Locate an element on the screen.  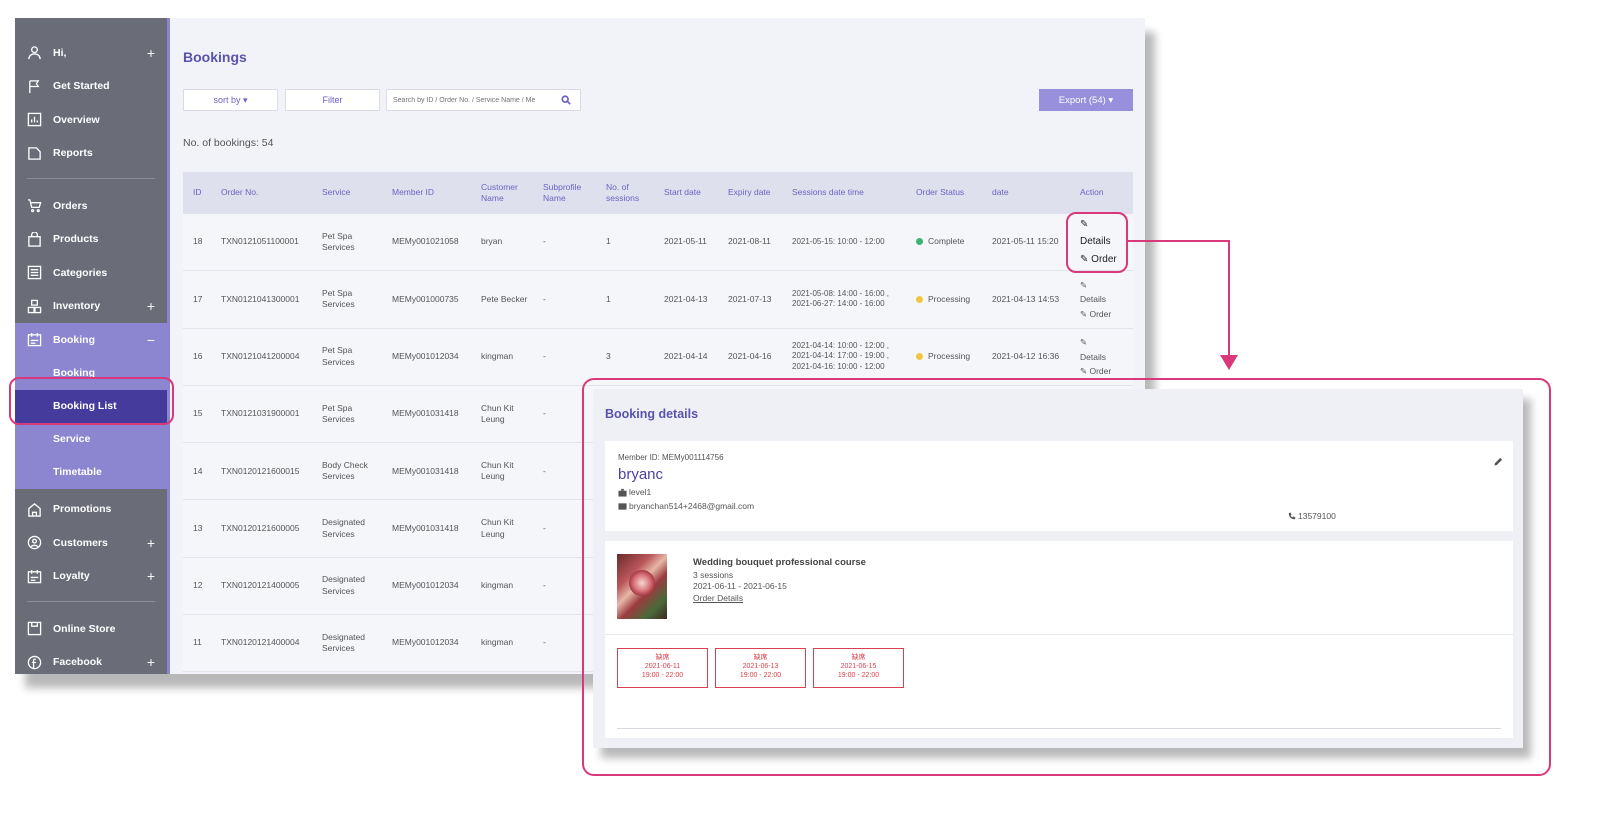
booking-details-title: Booking details is located at coordinates (652, 414).